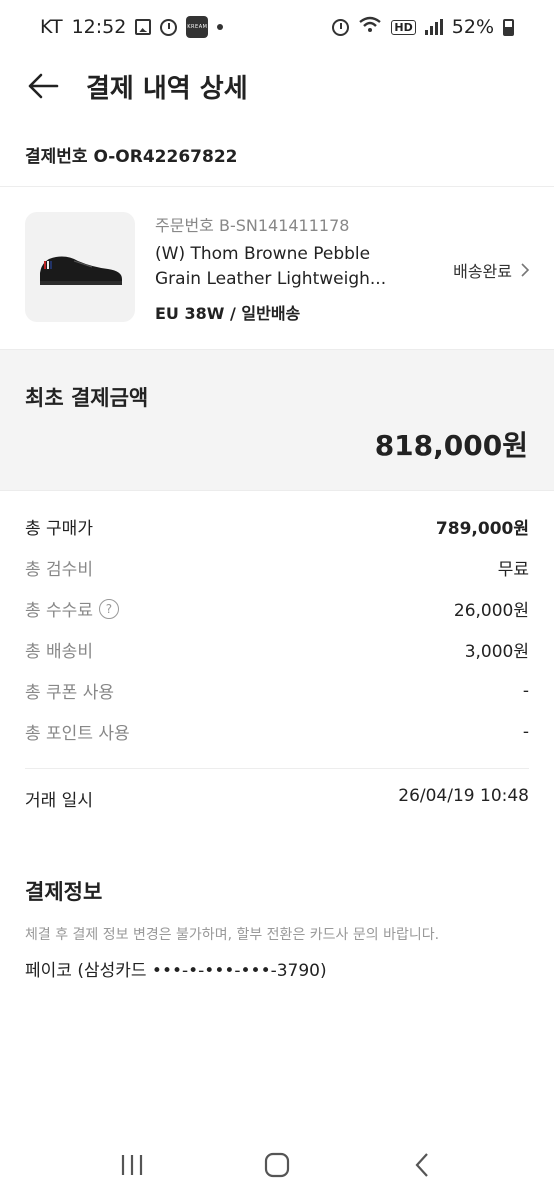  I want to click on payment-info-notice: 체결 후 결제 정보 변경은 불가하며, 할부 전환은 카드사 문의 바랍니다., so click(232, 935).